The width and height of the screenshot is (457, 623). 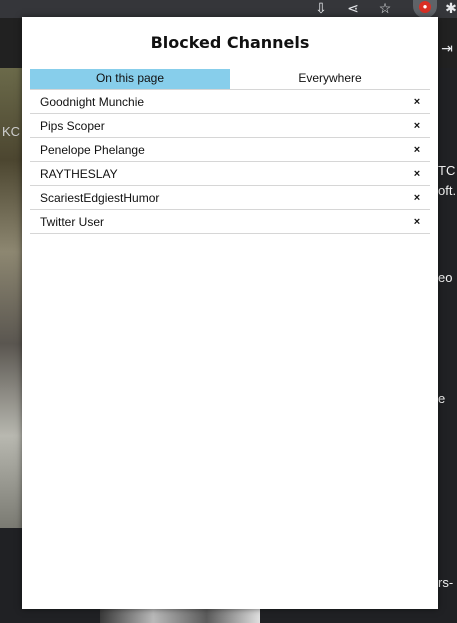 I want to click on extension-icon: ●, so click(x=425, y=9).